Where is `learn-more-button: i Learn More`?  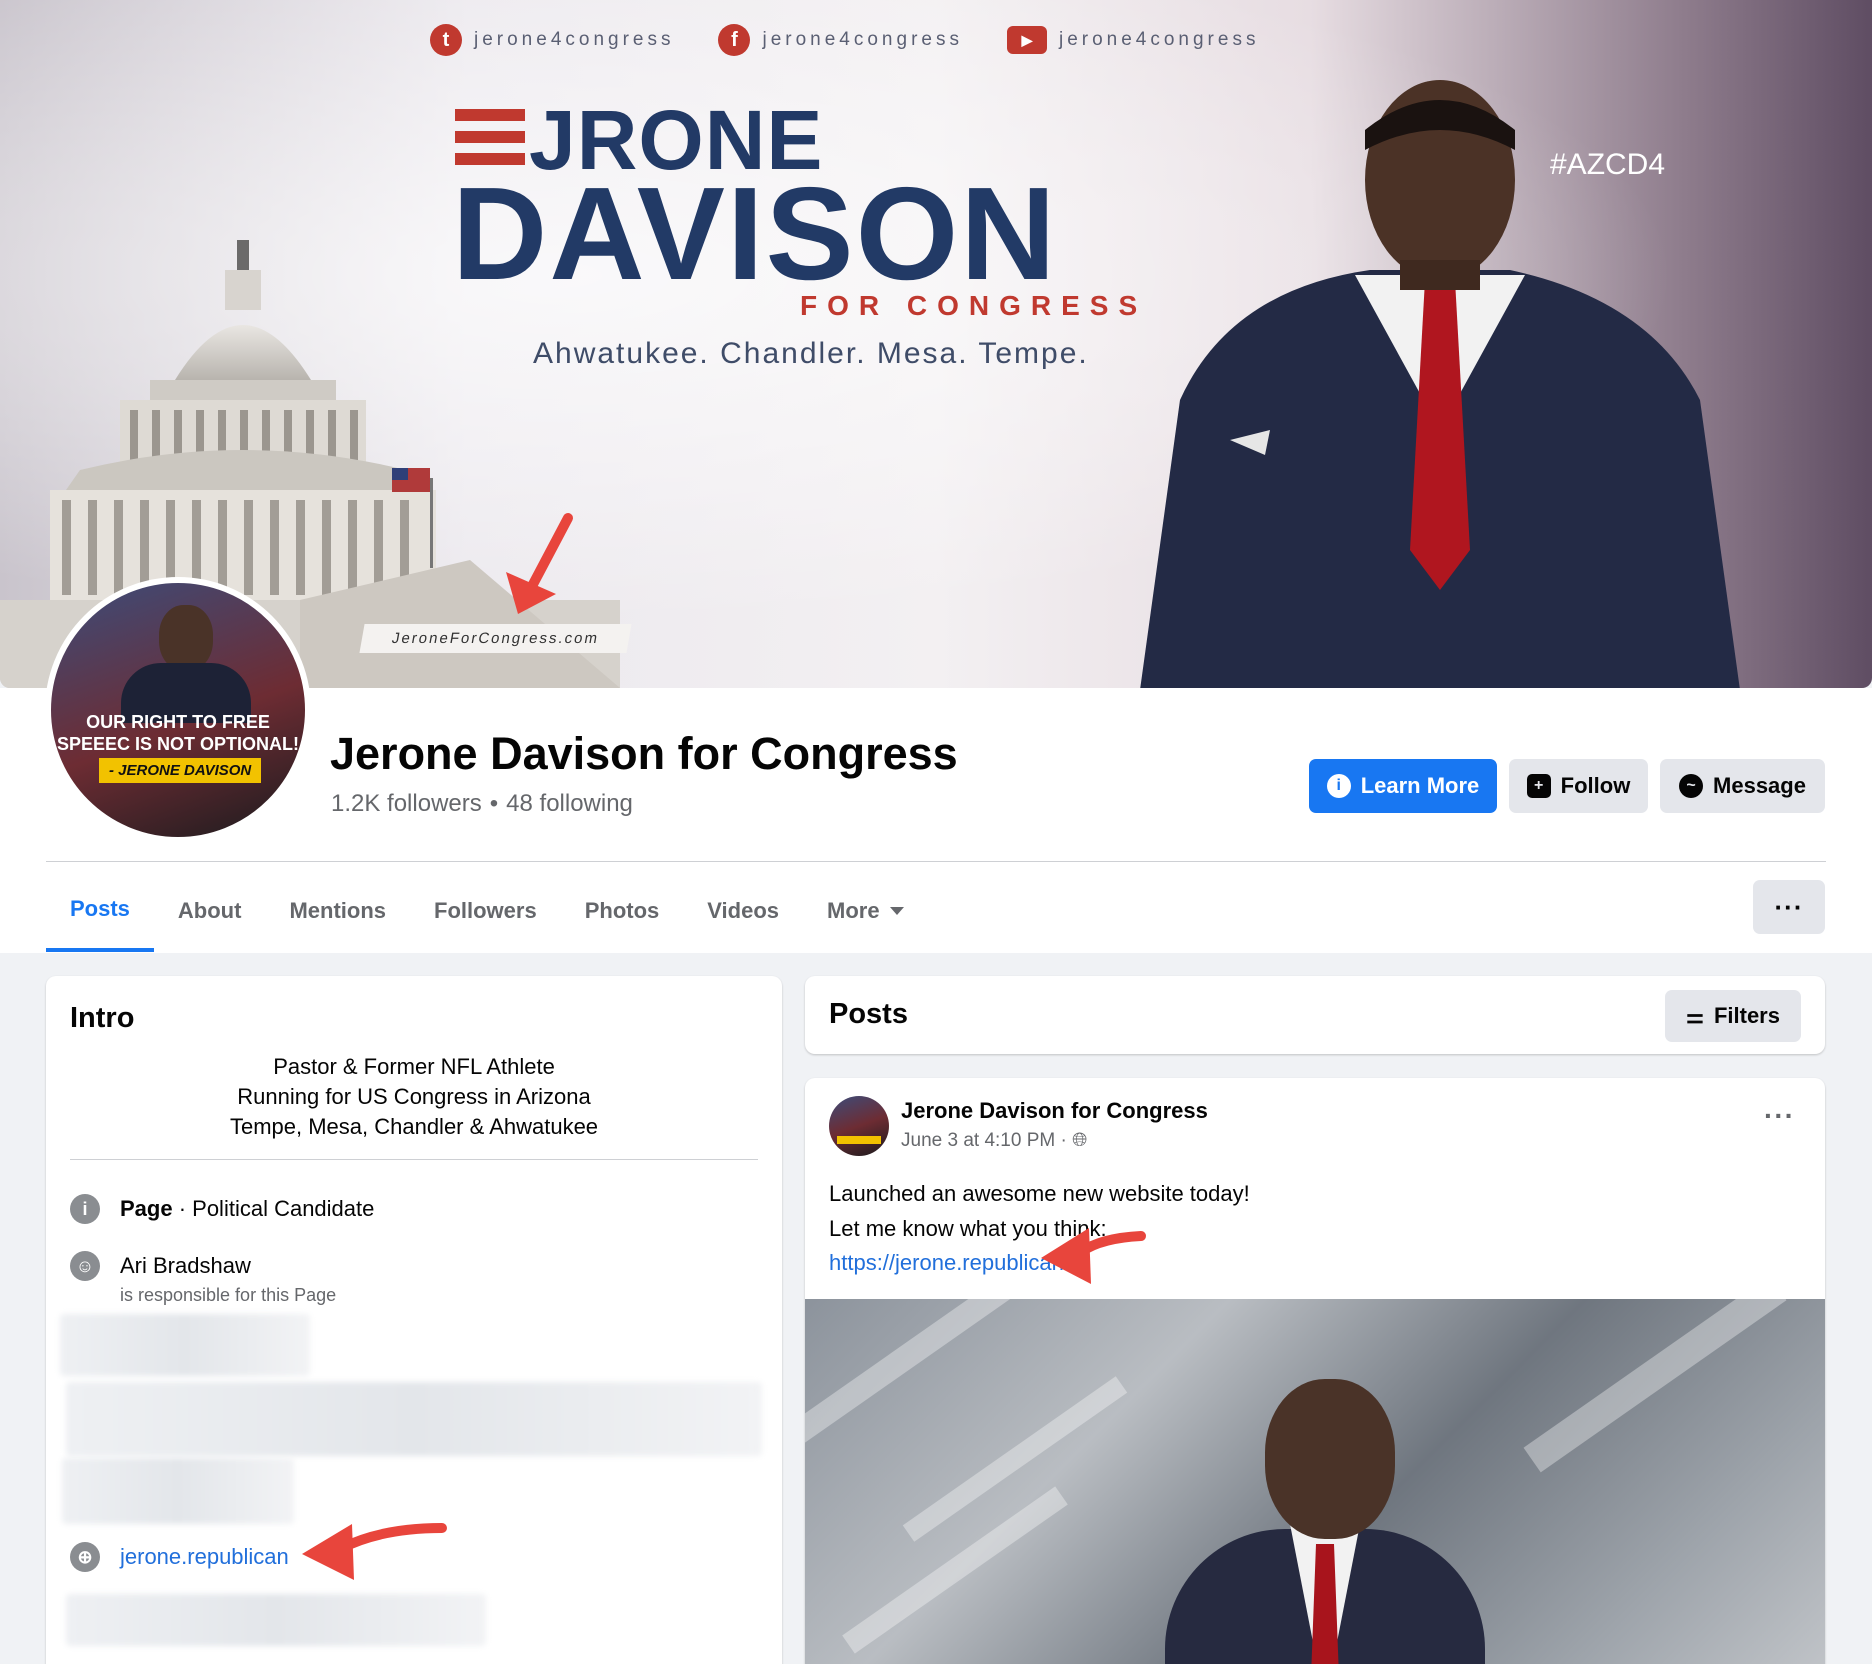 learn-more-button: i Learn More is located at coordinates (1403, 786).